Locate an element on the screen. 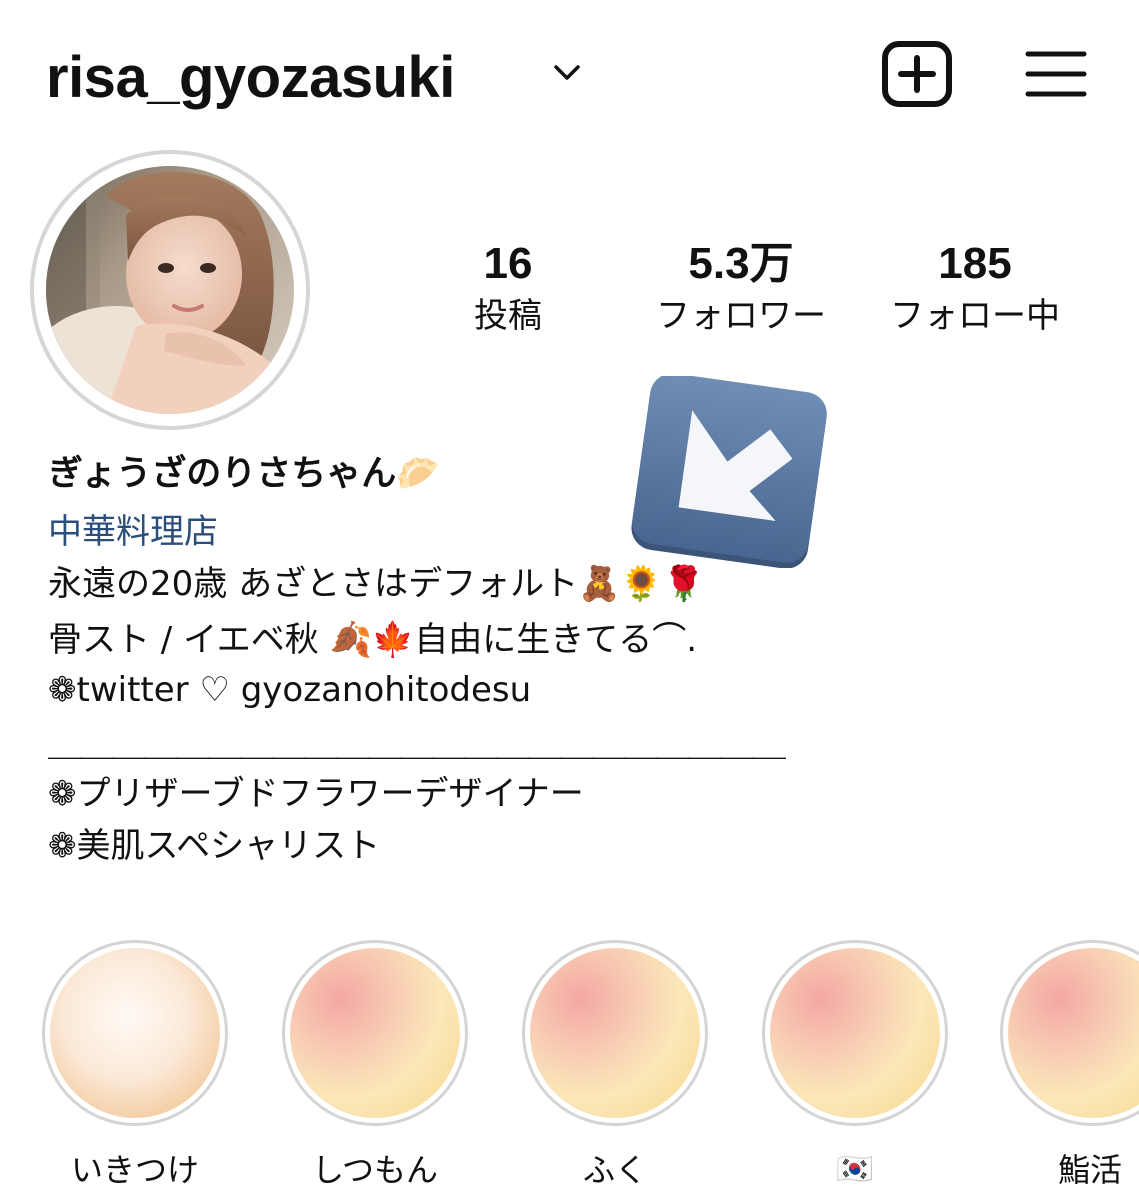  highlight-item: 鮨活 is located at coordinates (1068, 1066).